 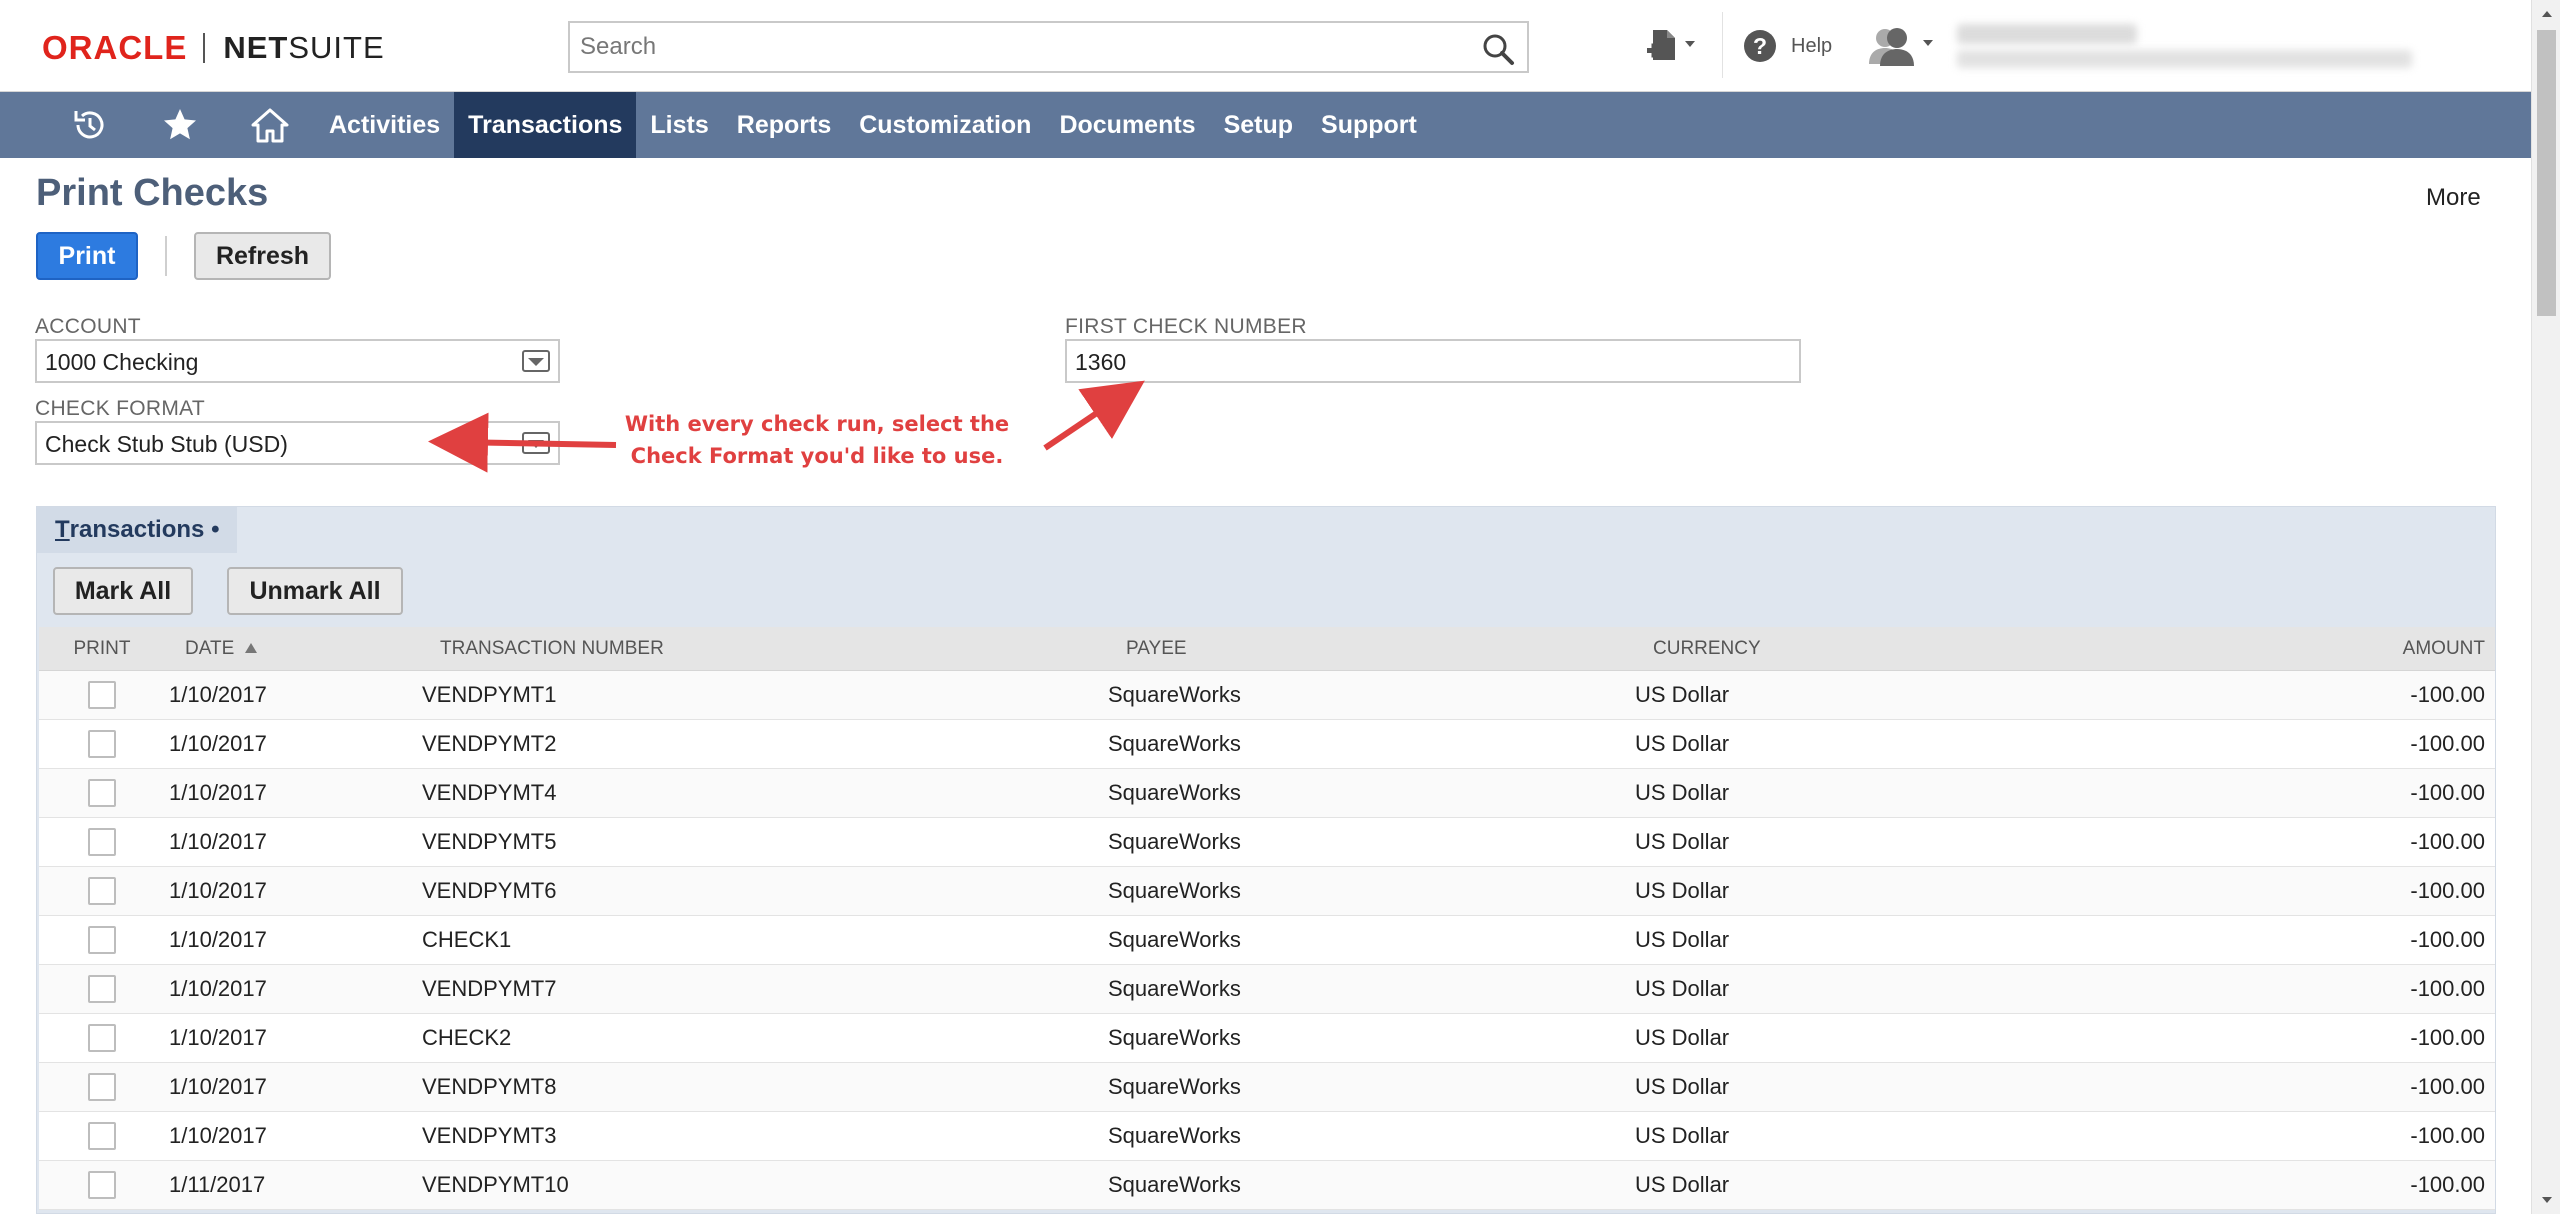 I want to click on tab-label: ransactions, so click(x=137, y=529).